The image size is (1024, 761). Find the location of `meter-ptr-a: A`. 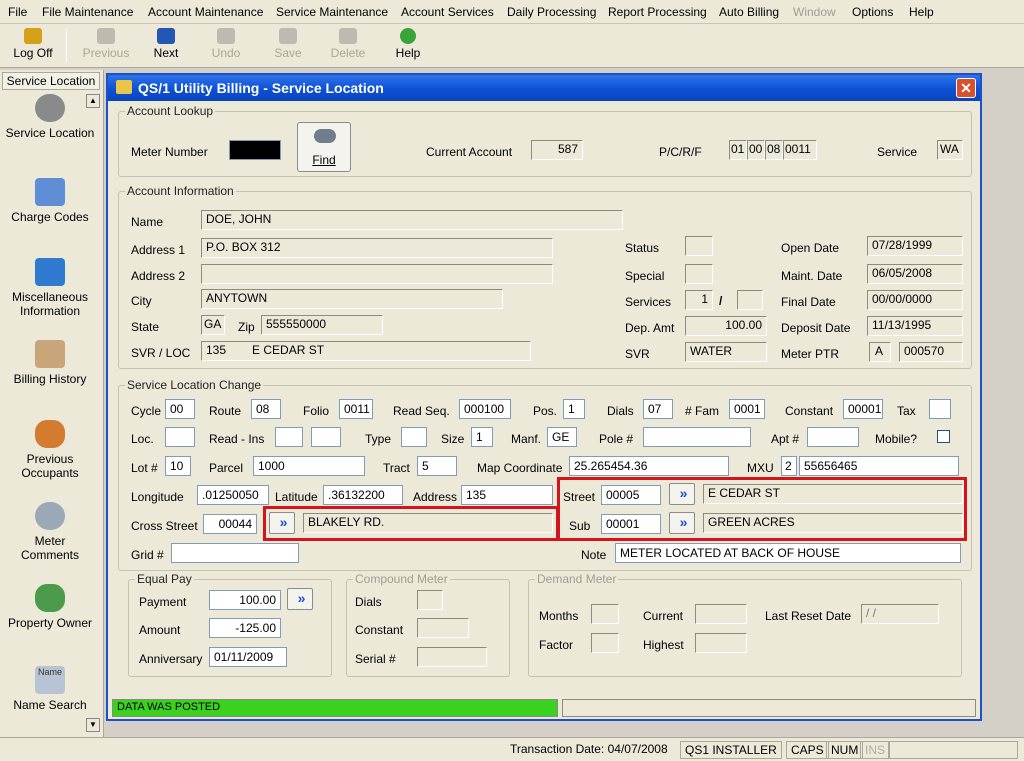

meter-ptr-a: A is located at coordinates (880, 352).